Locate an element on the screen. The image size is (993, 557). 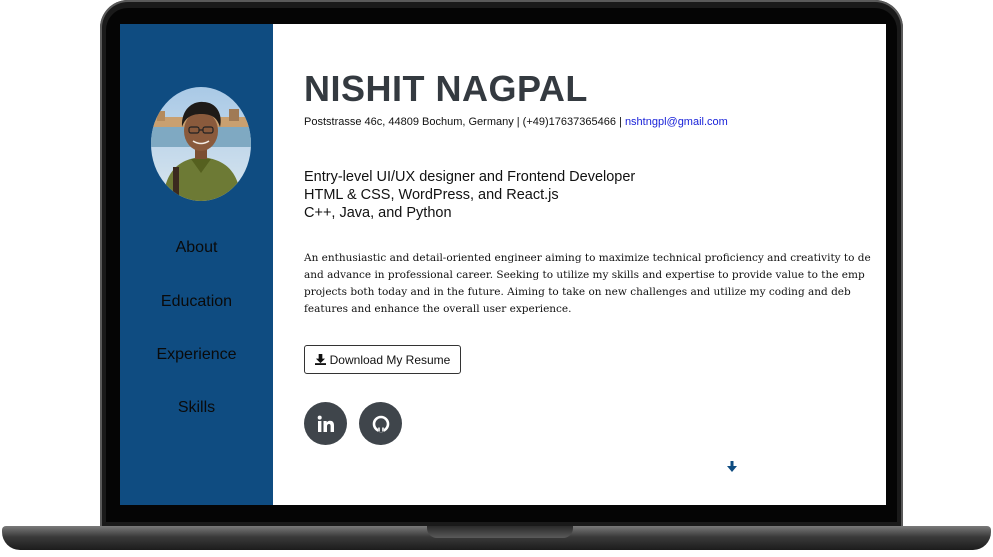
github-button is located at coordinates (380, 423).